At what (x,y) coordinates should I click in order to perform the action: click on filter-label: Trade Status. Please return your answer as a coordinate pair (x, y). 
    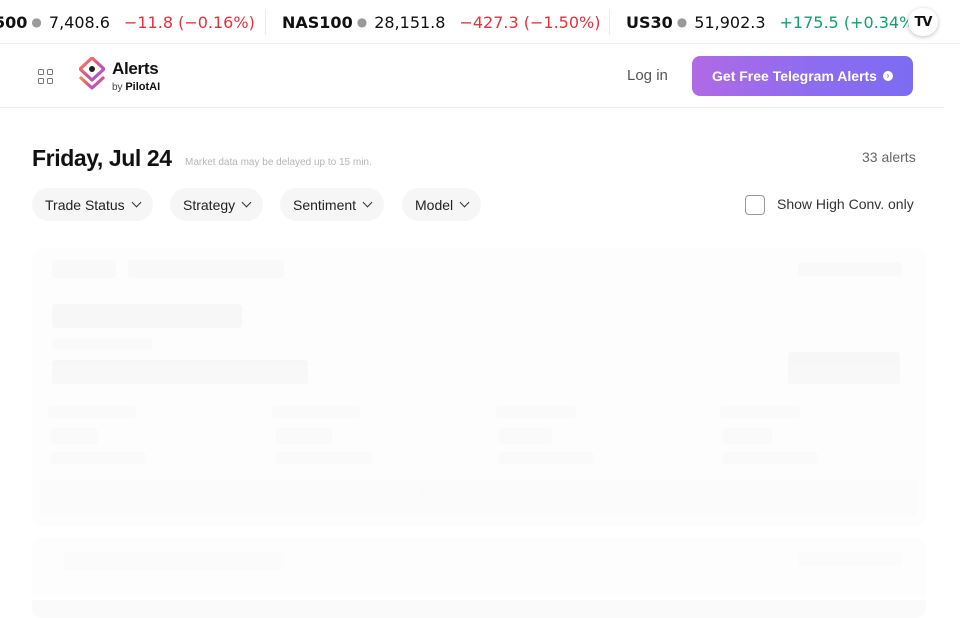
    Looking at the image, I should click on (85, 204).